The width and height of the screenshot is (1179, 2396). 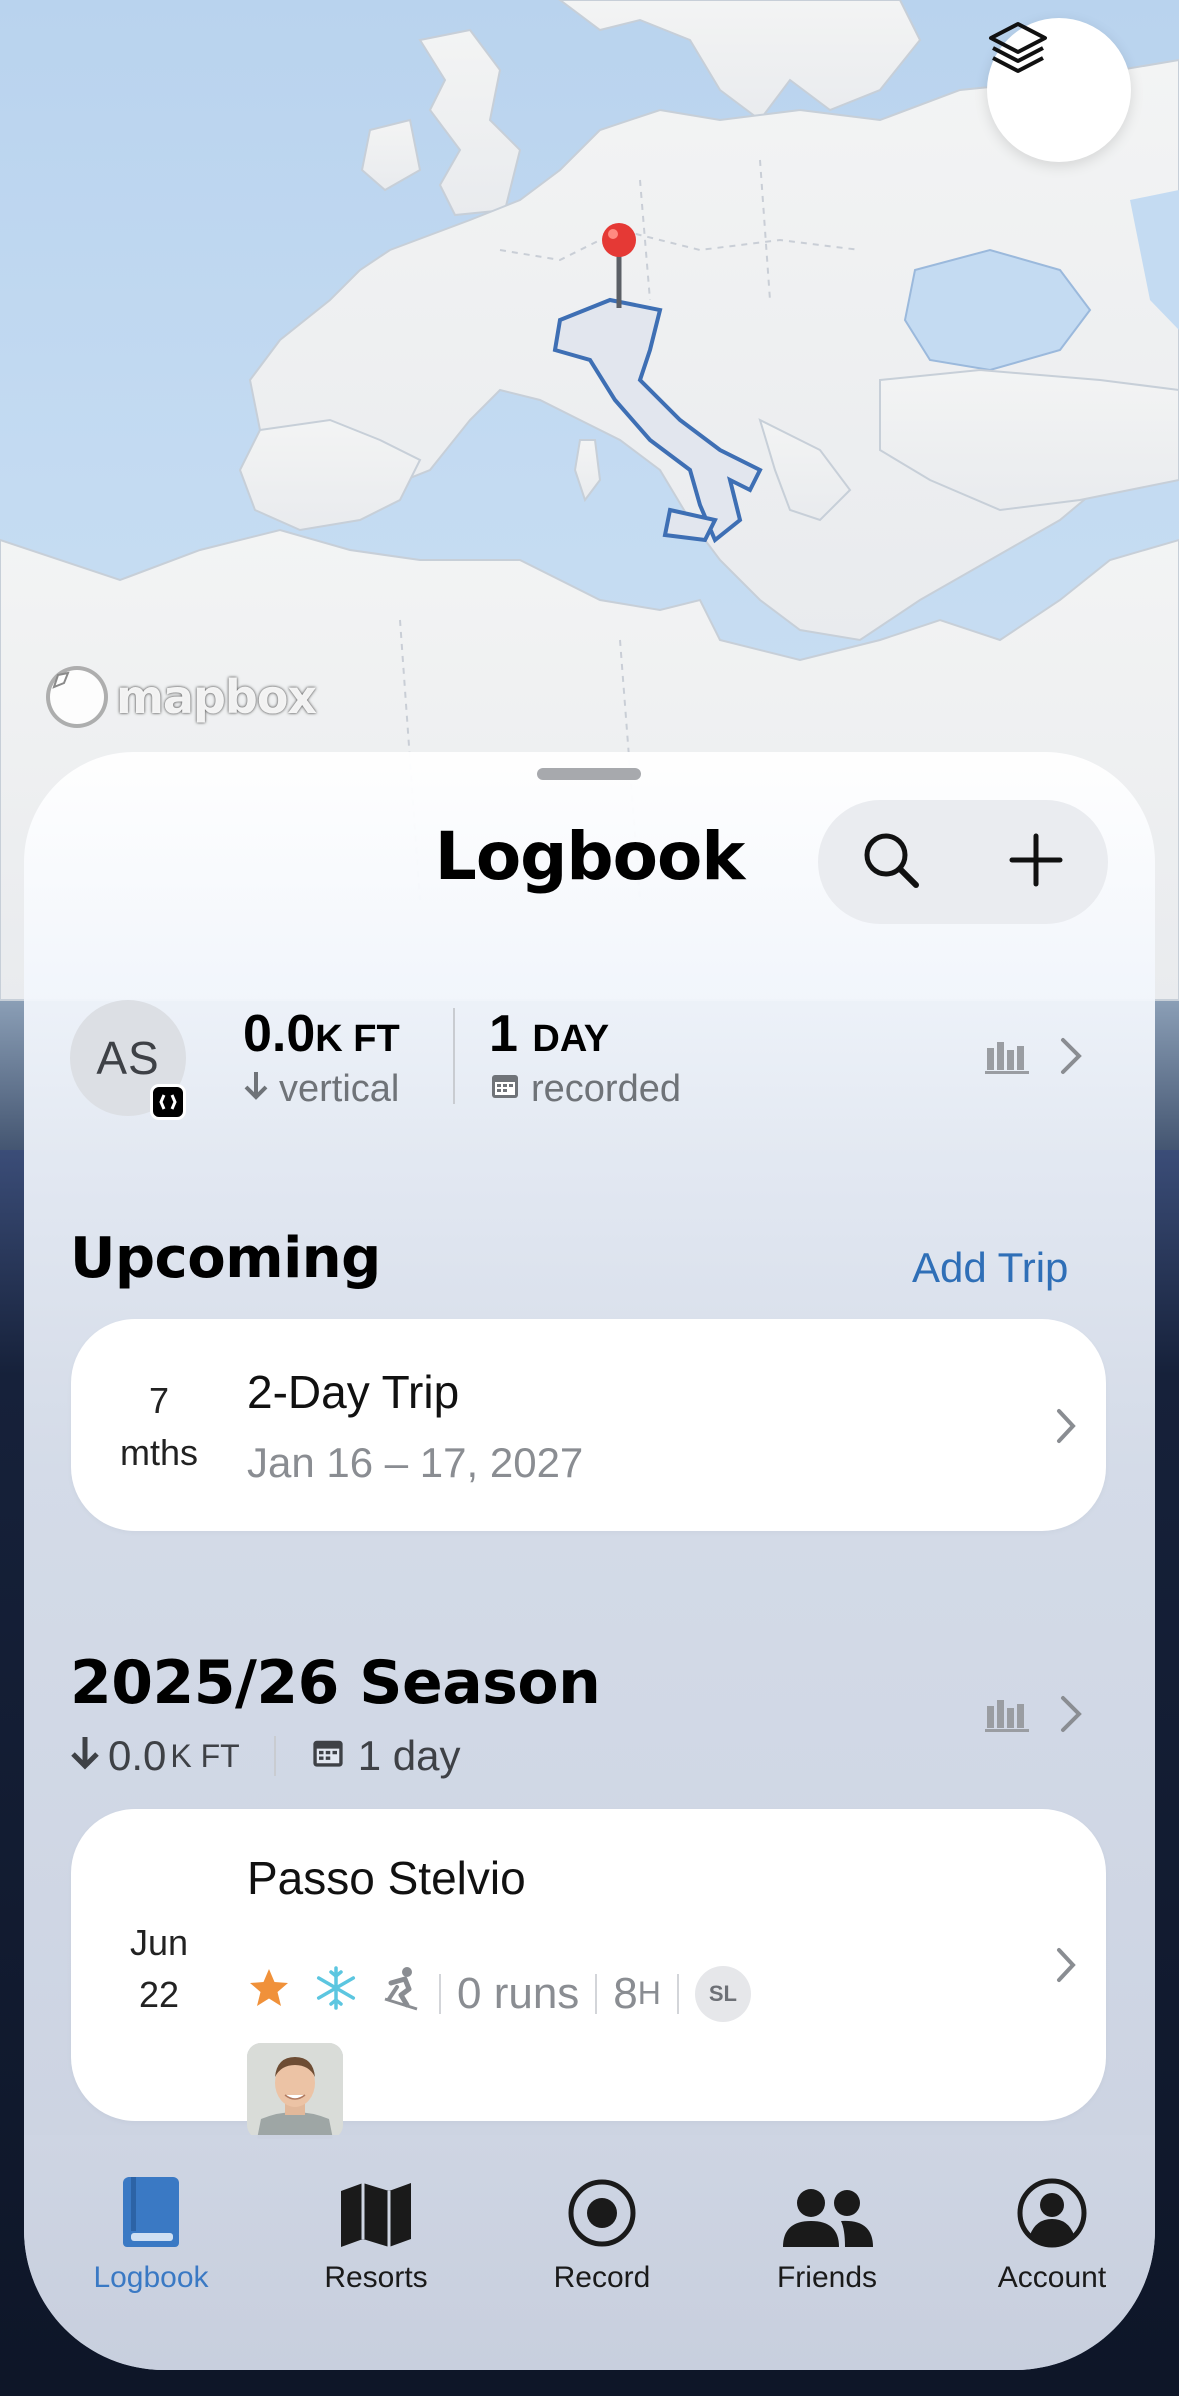 I want to click on avatar-initials: AS, so click(x=128, y=1058).